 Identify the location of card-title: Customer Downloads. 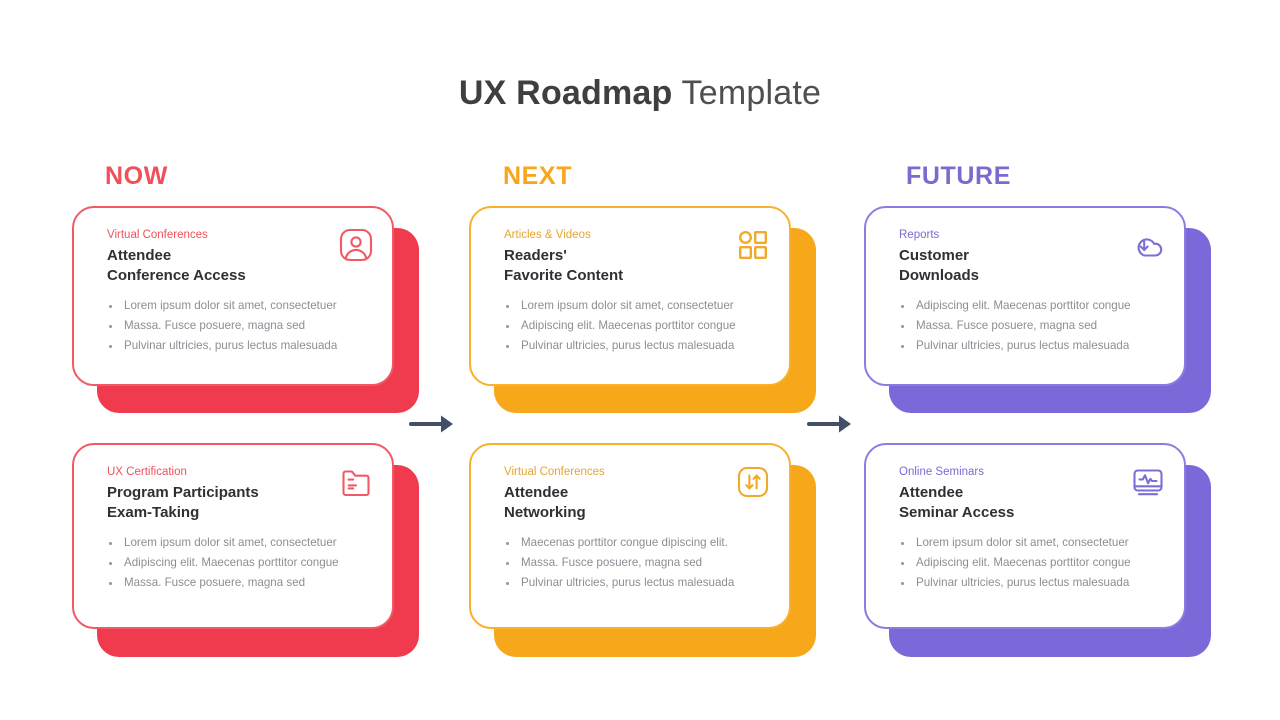
(939, 265).